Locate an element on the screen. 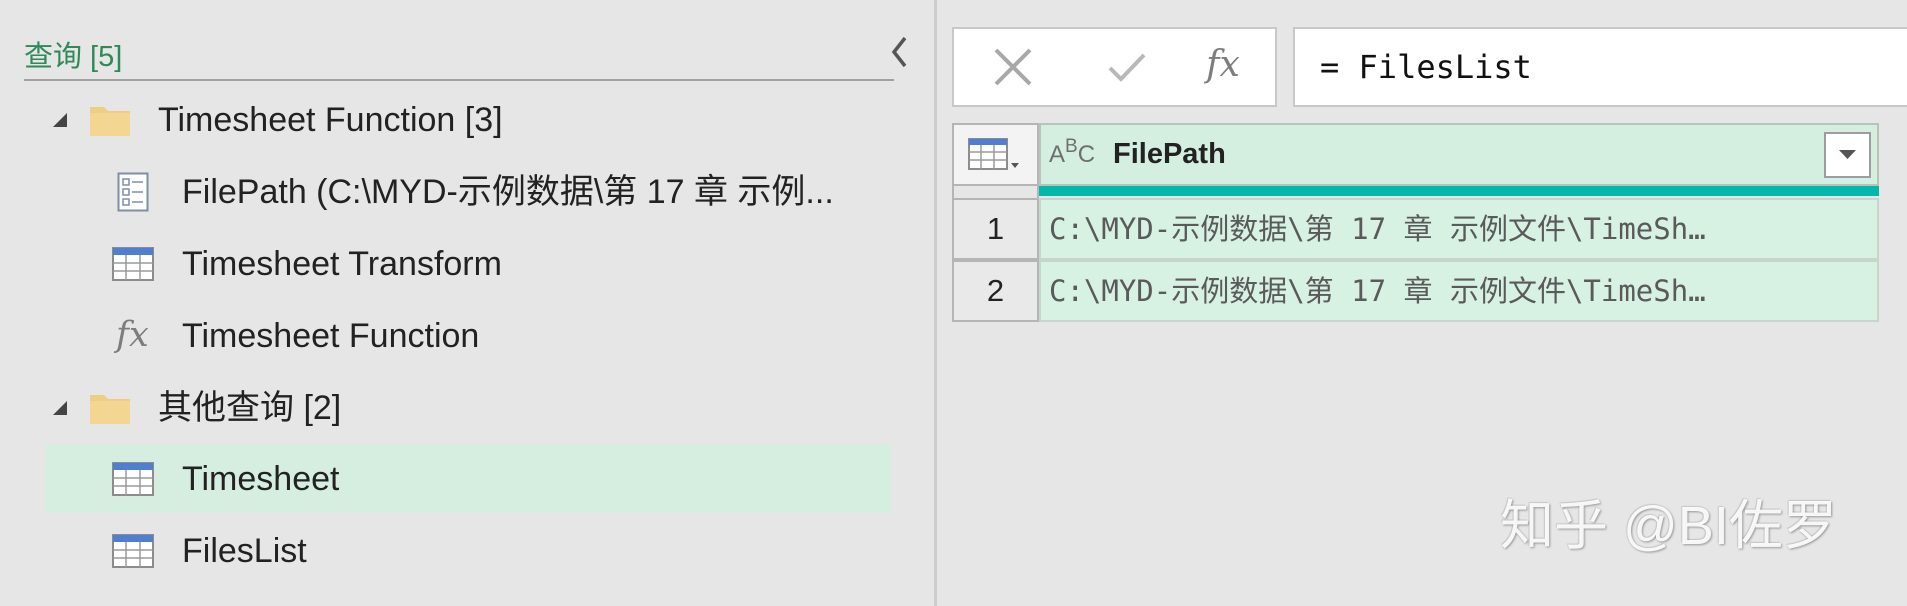 Image resolution: width=1907 pixels, height=606 pixels. dropdown-arrow-icon is located at coordinates (1847, 154).